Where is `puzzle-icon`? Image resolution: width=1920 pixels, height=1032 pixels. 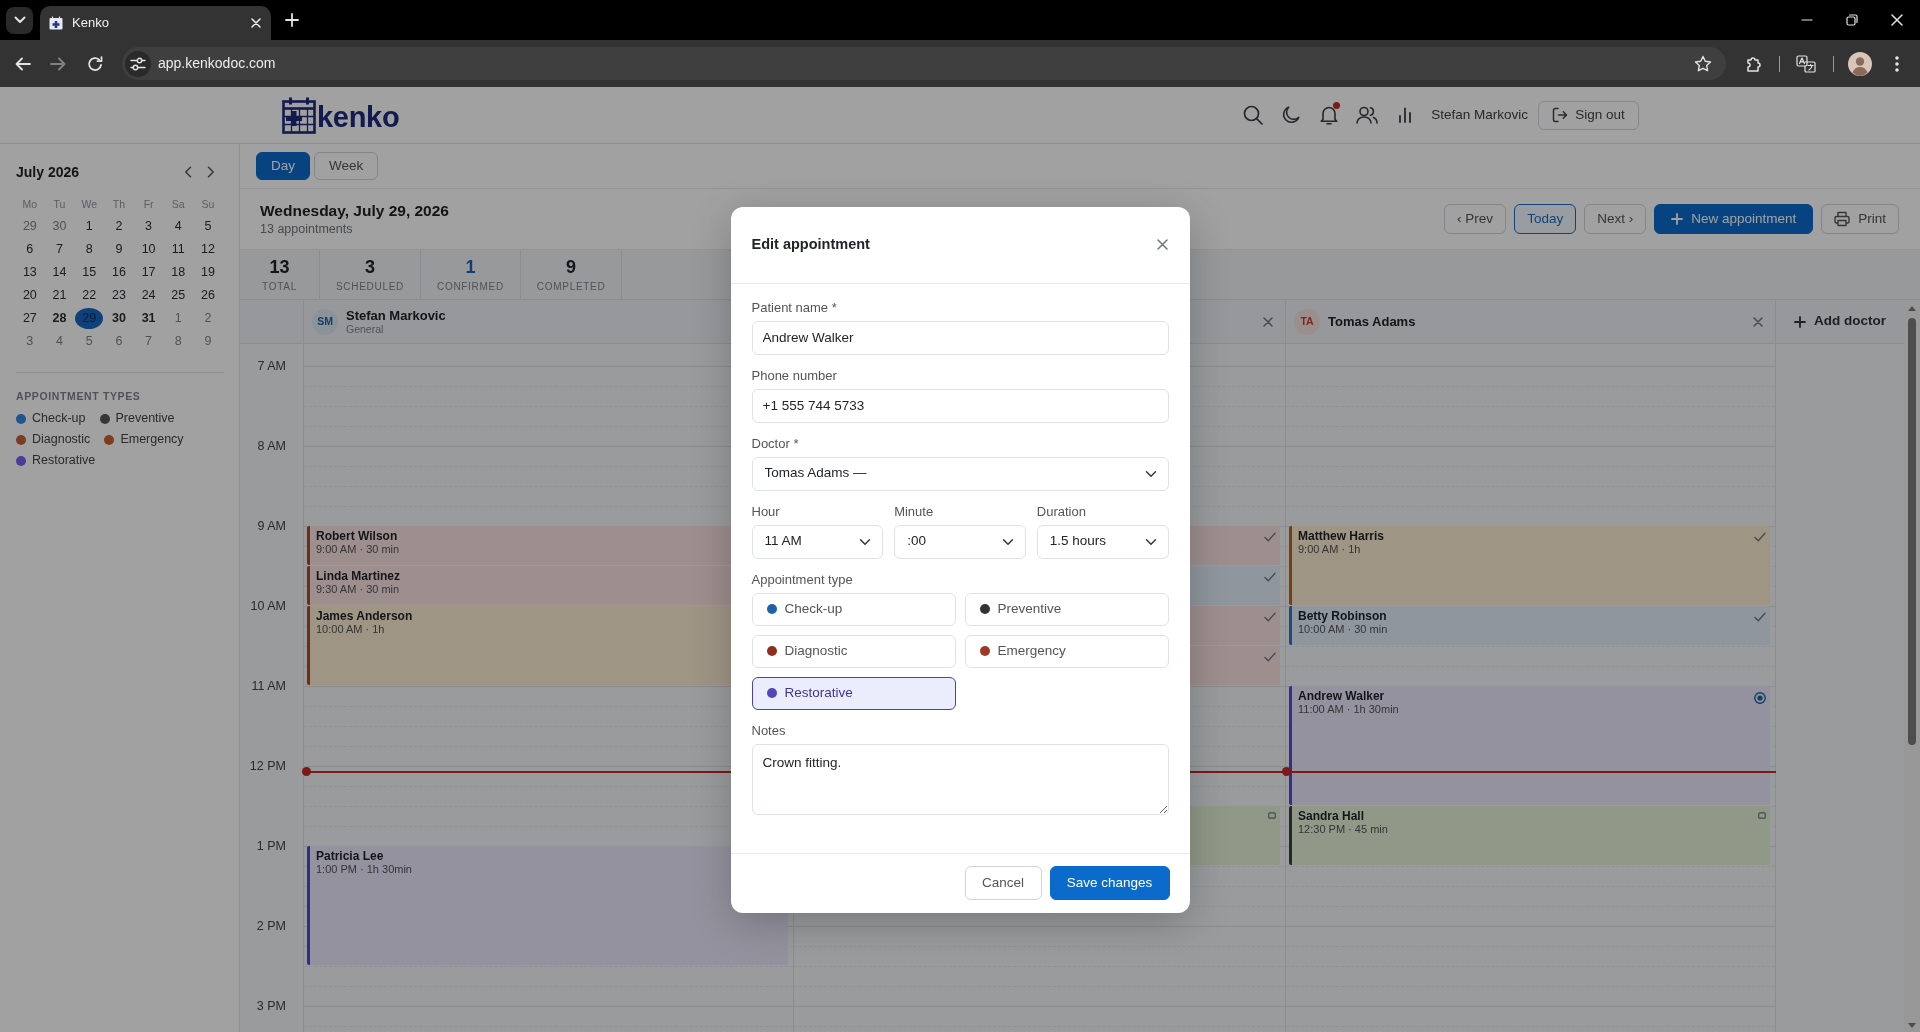 puzzle-icon is located at coordinates (1753, 63).